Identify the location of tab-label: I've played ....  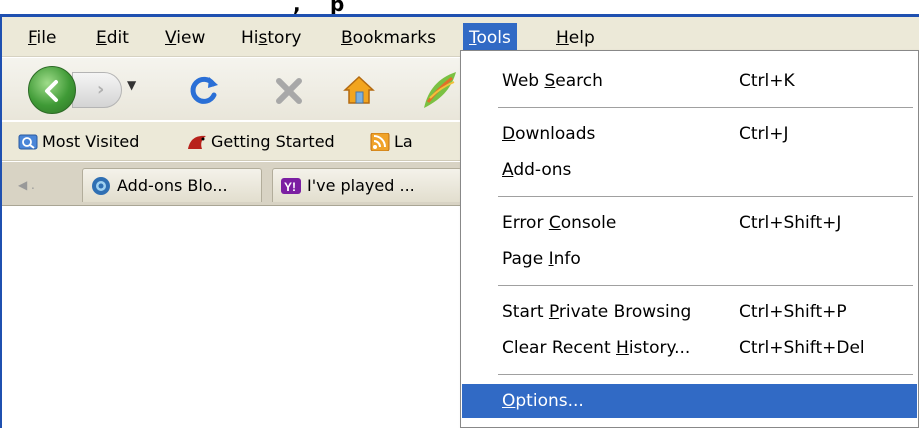
(361, 185).